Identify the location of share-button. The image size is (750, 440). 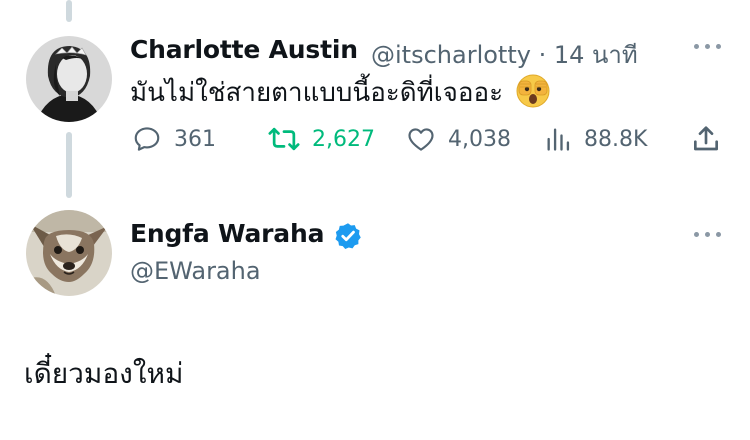
(706, 139).